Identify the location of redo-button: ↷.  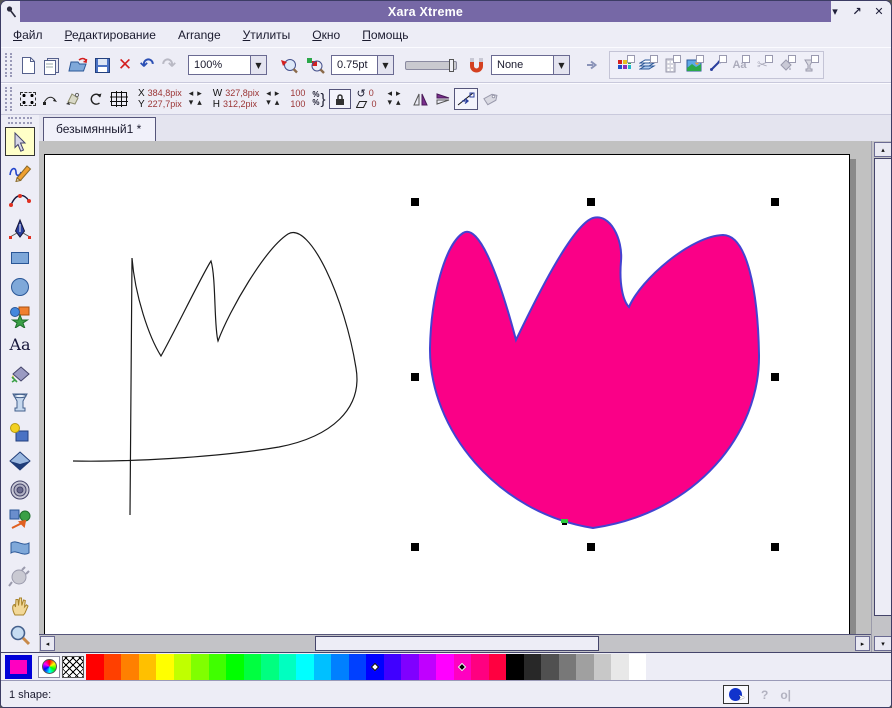
(169, 65).